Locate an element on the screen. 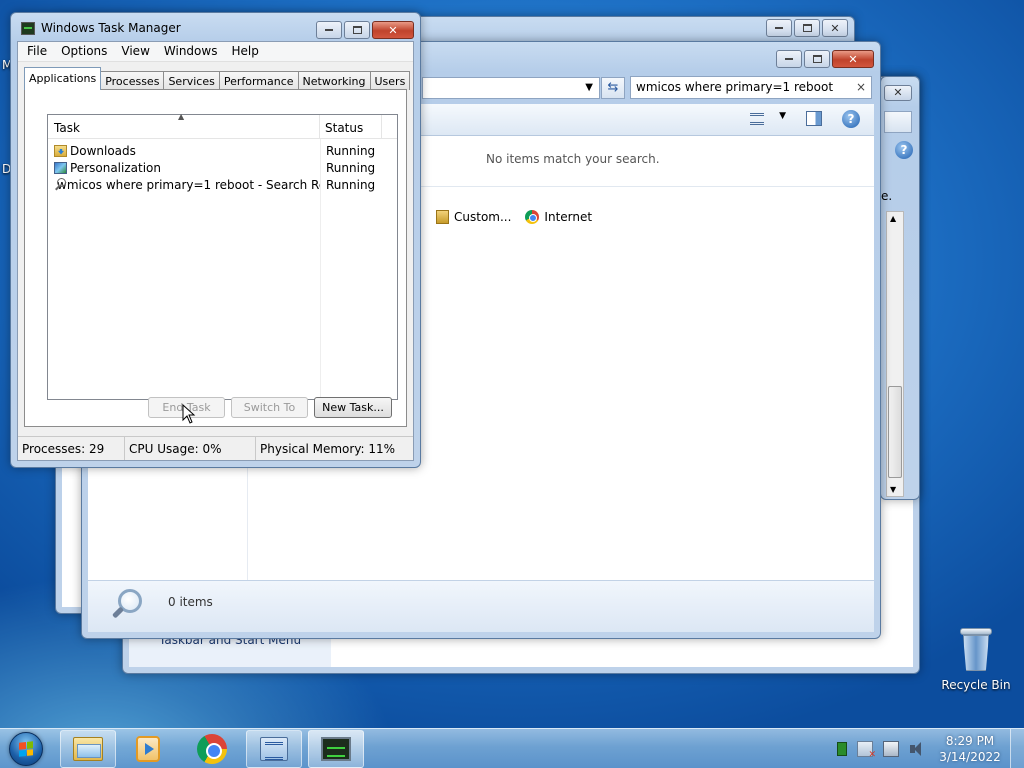  task-row: Personalization Running is located at coordinates (222, 167).